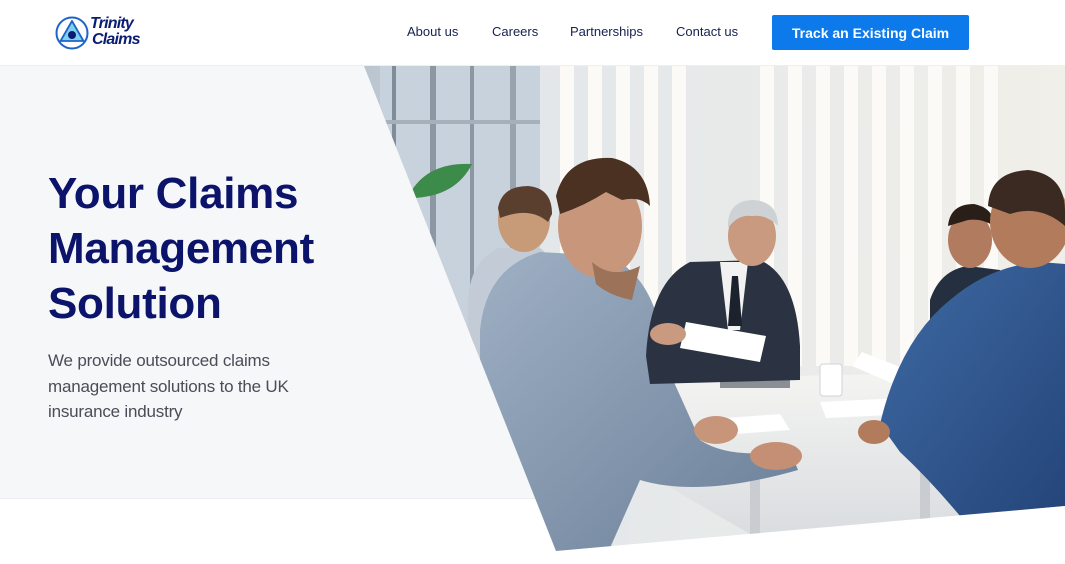  I want to click on logo-triangle-icon, so click(72, 33).